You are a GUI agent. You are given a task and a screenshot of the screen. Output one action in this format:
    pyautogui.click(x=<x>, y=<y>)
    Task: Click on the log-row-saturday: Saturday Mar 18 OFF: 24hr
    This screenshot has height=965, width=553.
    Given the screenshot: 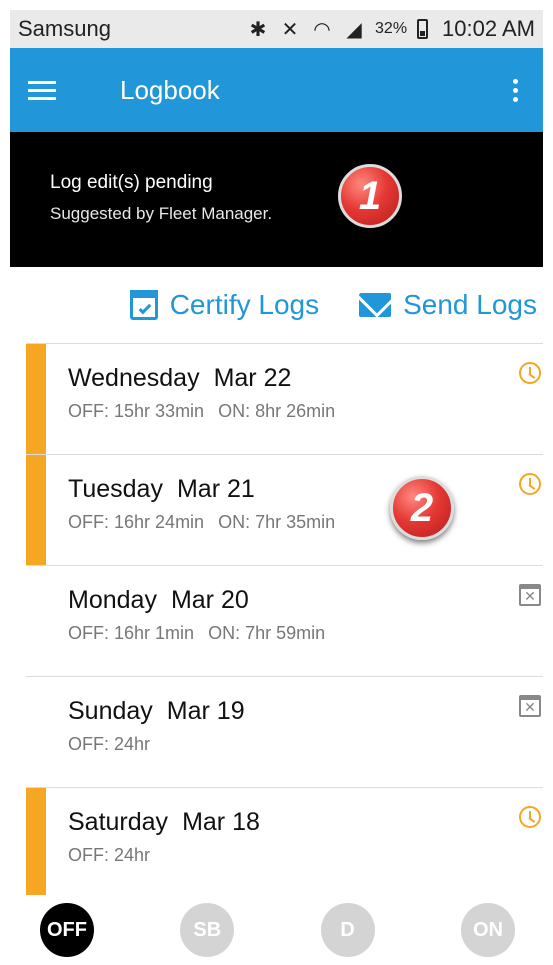 What is the action you would take?
    pyautogui.click(x=284, y=843)
    